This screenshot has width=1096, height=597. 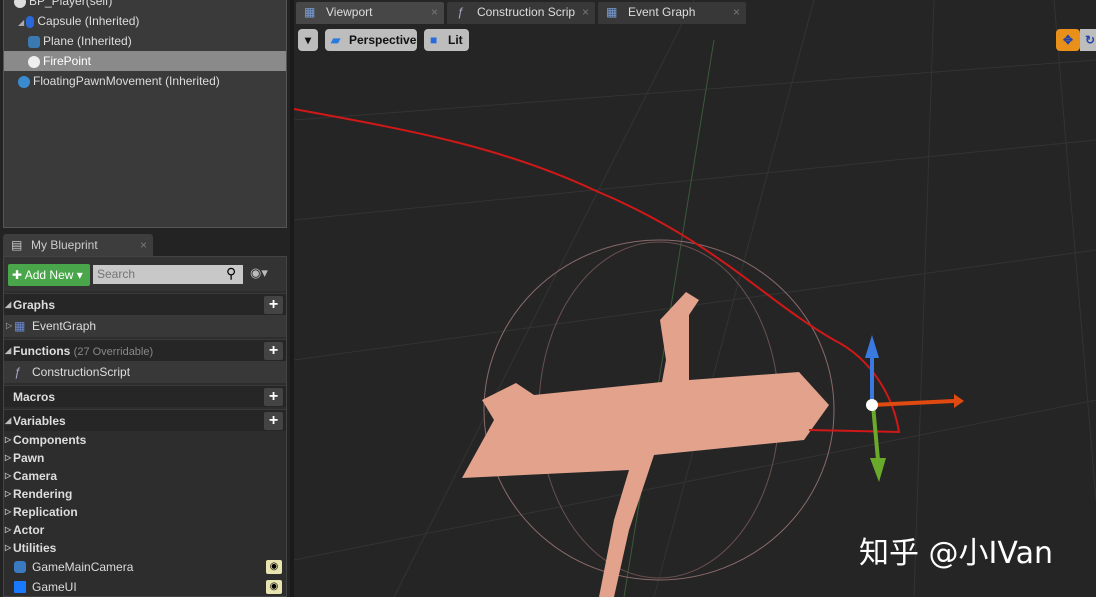 What do you see at coordinates (310, 12) in the screenshot?
I see `viewport-icon: ▦` at bounding box center [310, 12].